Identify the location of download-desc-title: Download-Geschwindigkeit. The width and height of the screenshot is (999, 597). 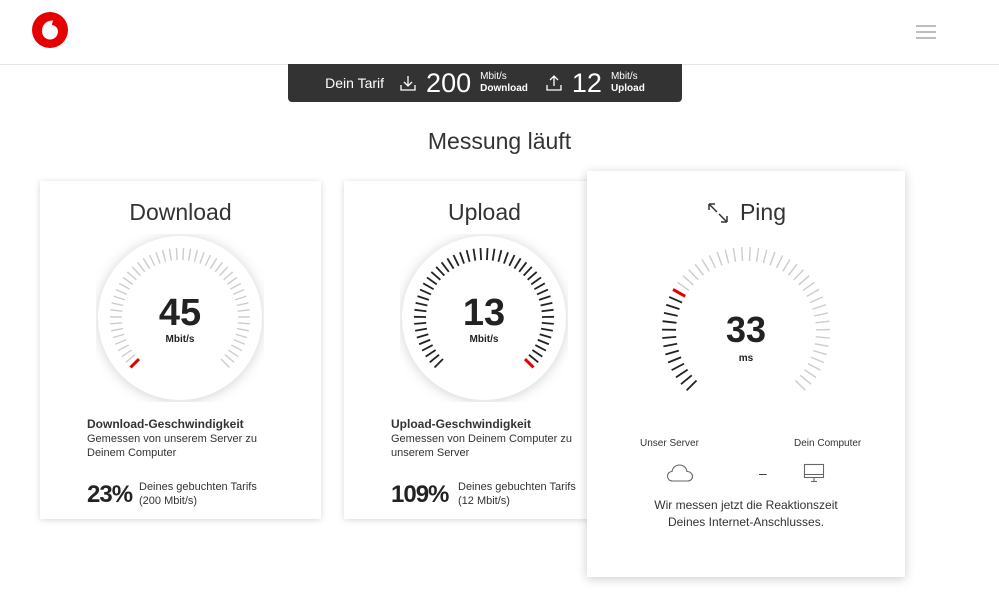
(165, 424).